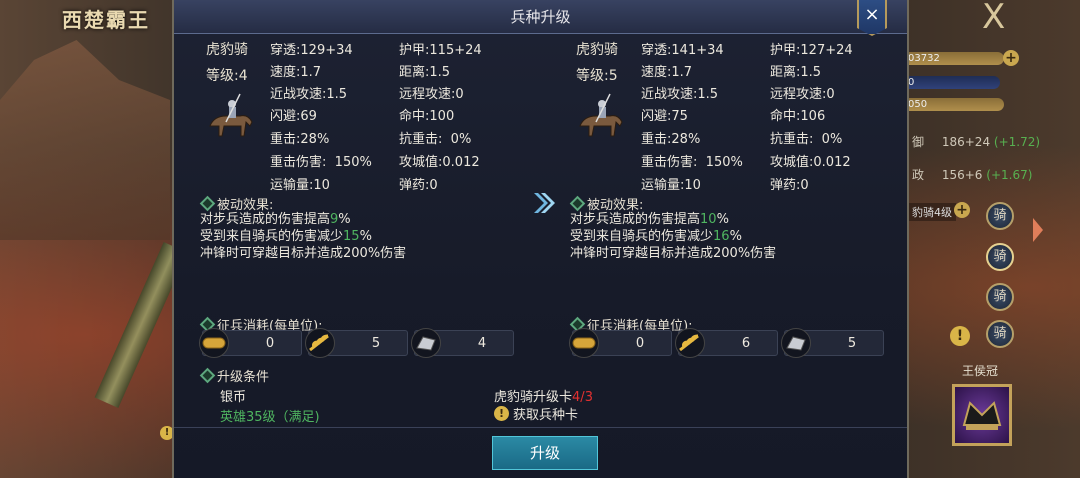 The image size is (1080, 478). I want to click on crown-equipment-icon, so click(982, 415).